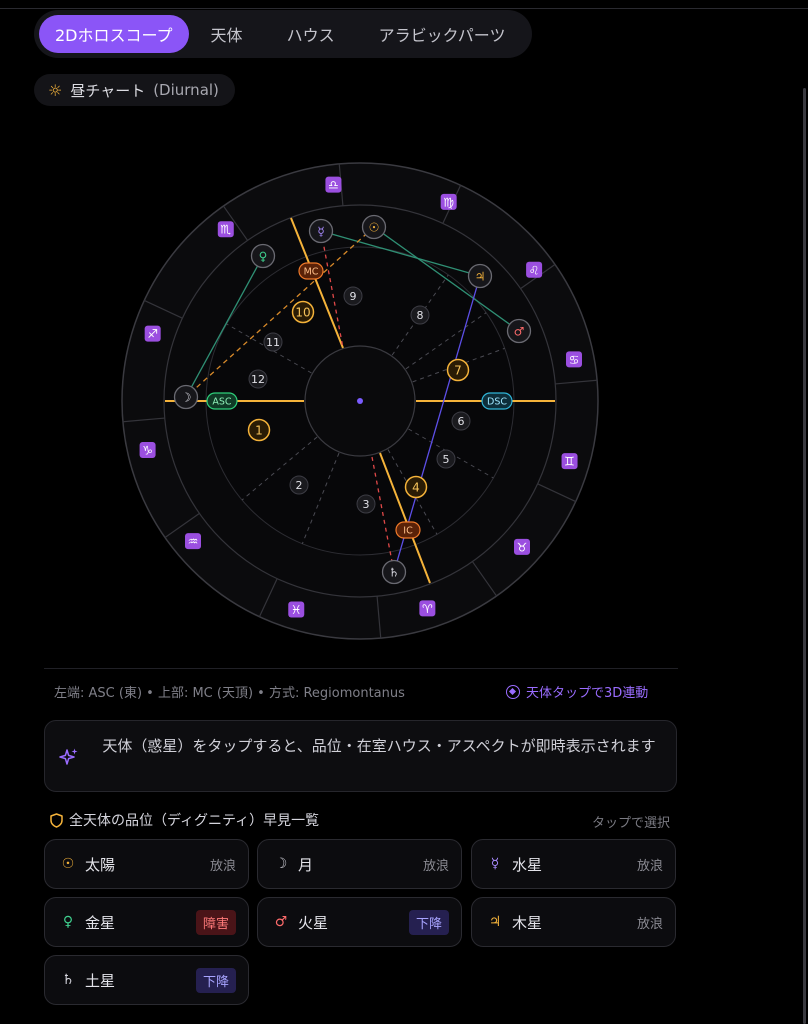  What do you see at coordinates (804, 556) in the screenshot?
I see `scrollbar` at bounding box center [804, 556].